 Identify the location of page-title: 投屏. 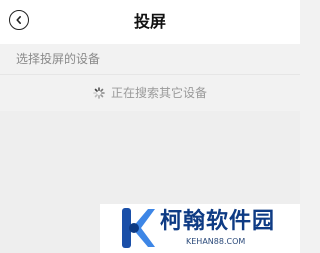
(149, 21).